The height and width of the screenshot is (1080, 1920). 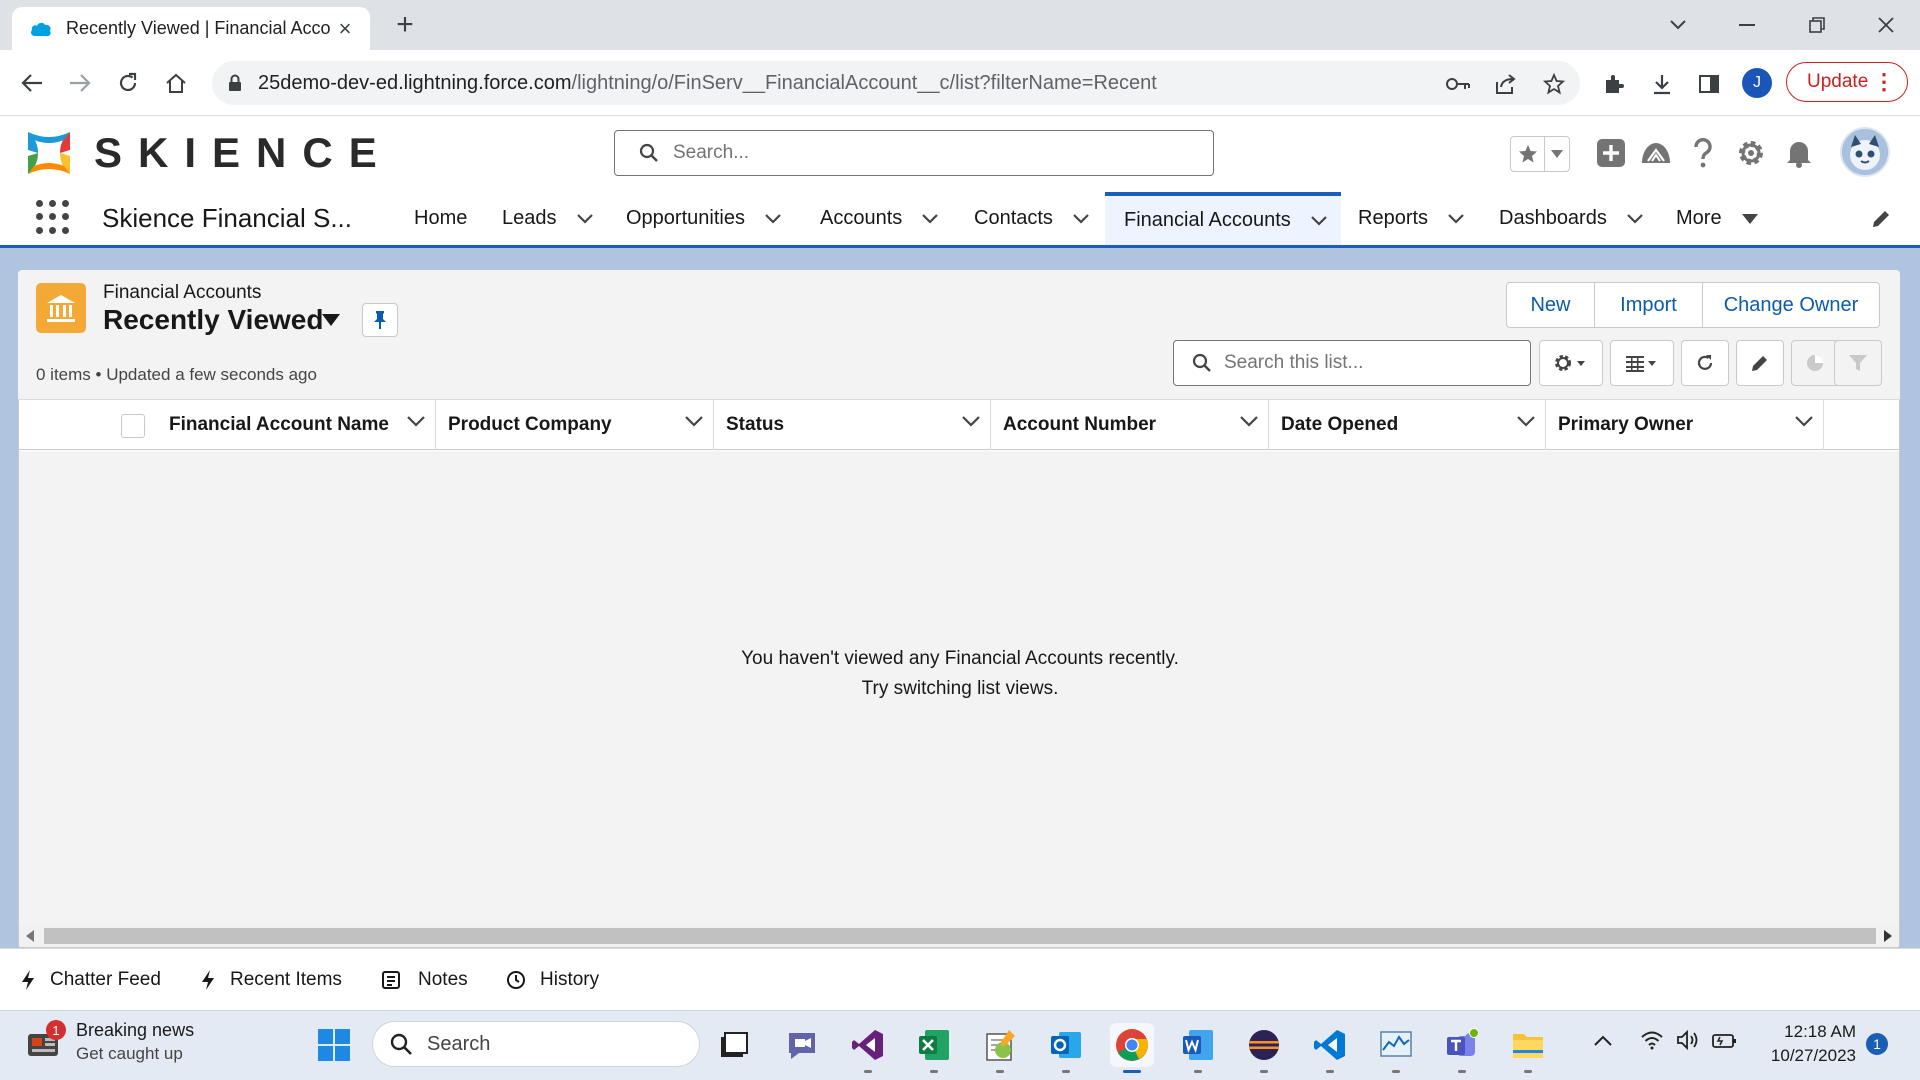 I want to click on inline-edit-button, so click(x=1760, y=363).